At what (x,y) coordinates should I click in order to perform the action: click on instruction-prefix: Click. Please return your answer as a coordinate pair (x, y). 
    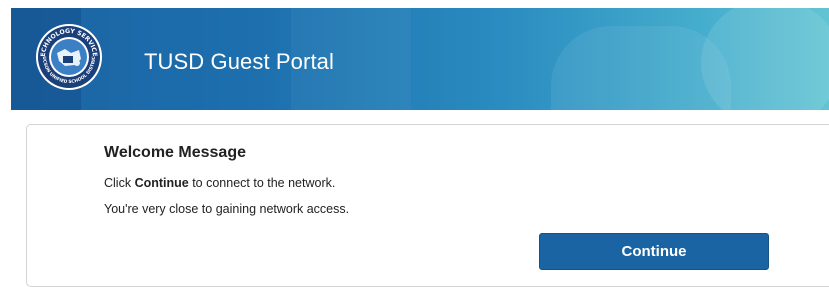
    Looking at the image, I should click on (119, 183).